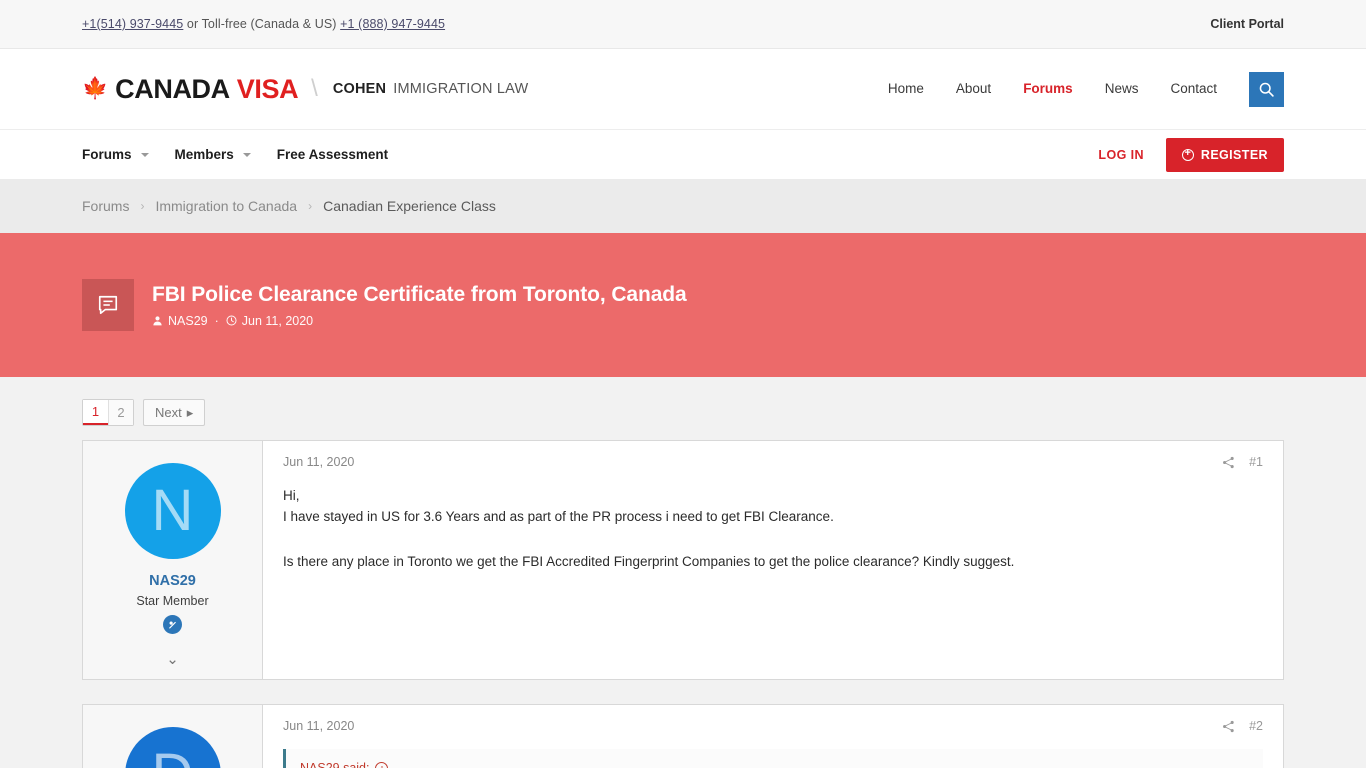 This screenshot has width=1366, height=768. I want to click on page-button-1: 1, so click(95, 412).